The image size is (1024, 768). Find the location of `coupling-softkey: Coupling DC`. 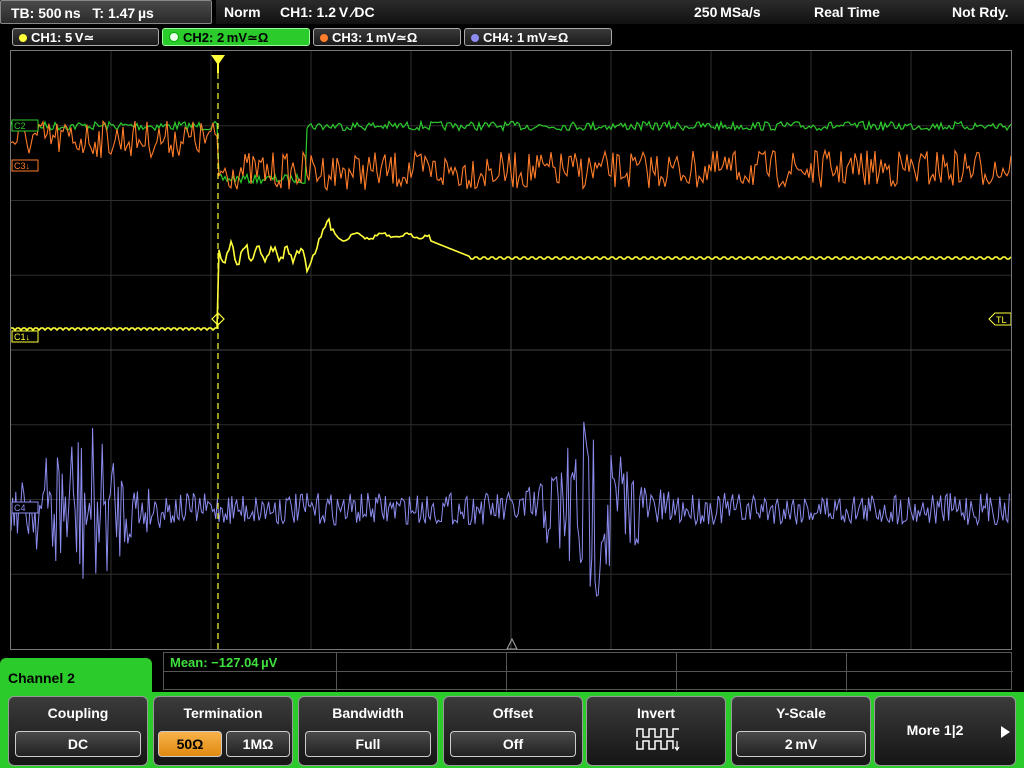

coupling-softkey: Coupling DC is located at coordinates (78, 731).